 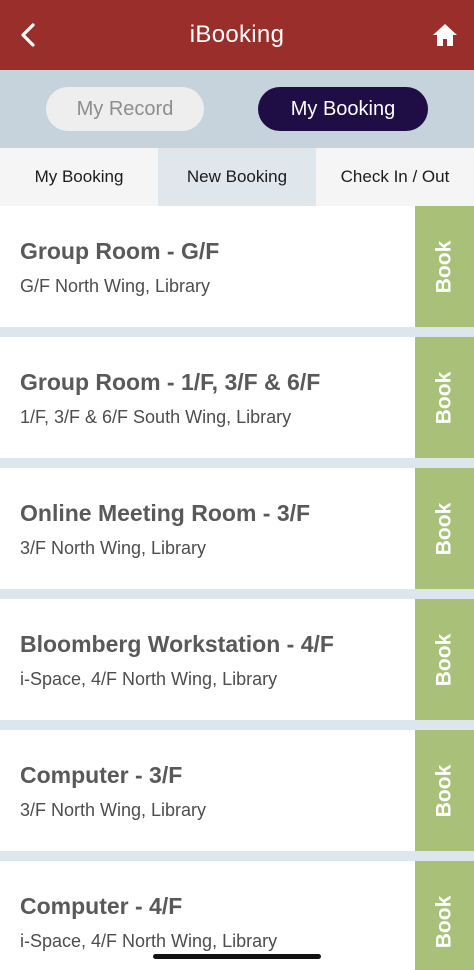 What do you see at coordinates (170, 382) in the screenshot?
I see `room-name: Group Room - 1/F, 3/F & 6/F` at bounding box center [170, 382].